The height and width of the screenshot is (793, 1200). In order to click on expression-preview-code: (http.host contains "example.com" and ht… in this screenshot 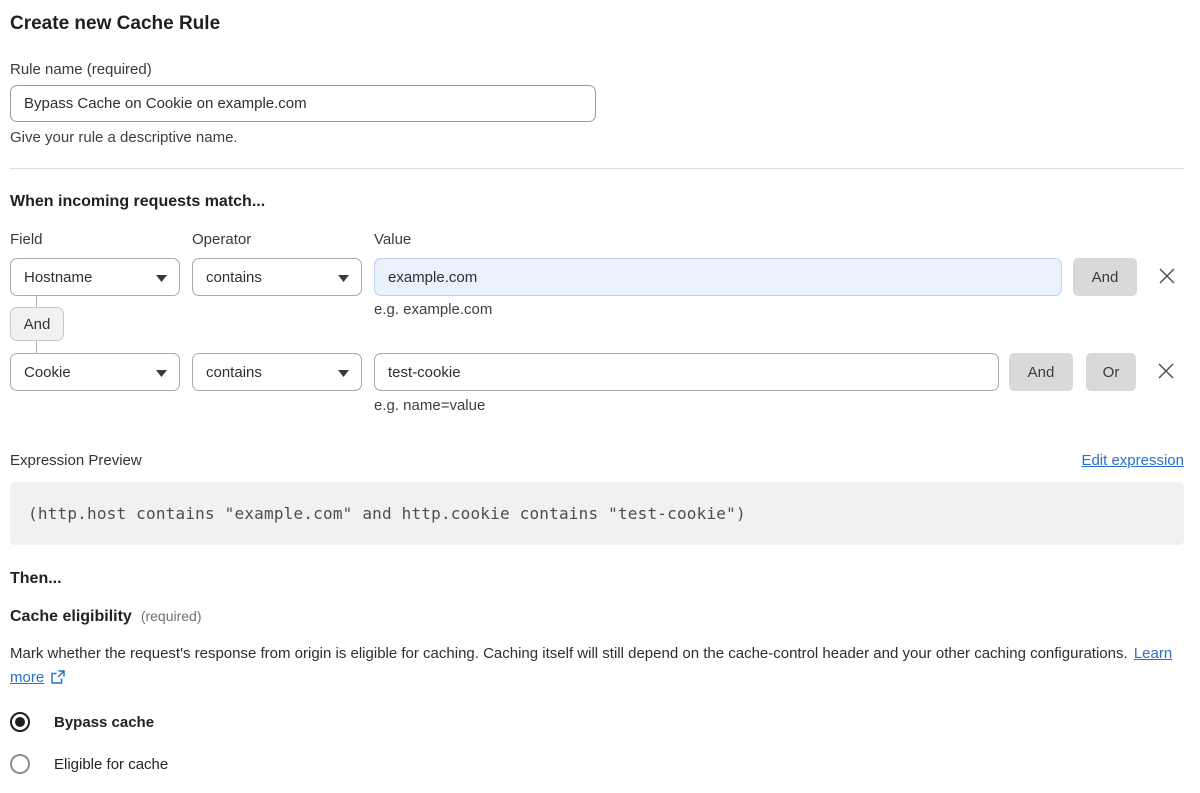, I will do `click(597, 513)`.